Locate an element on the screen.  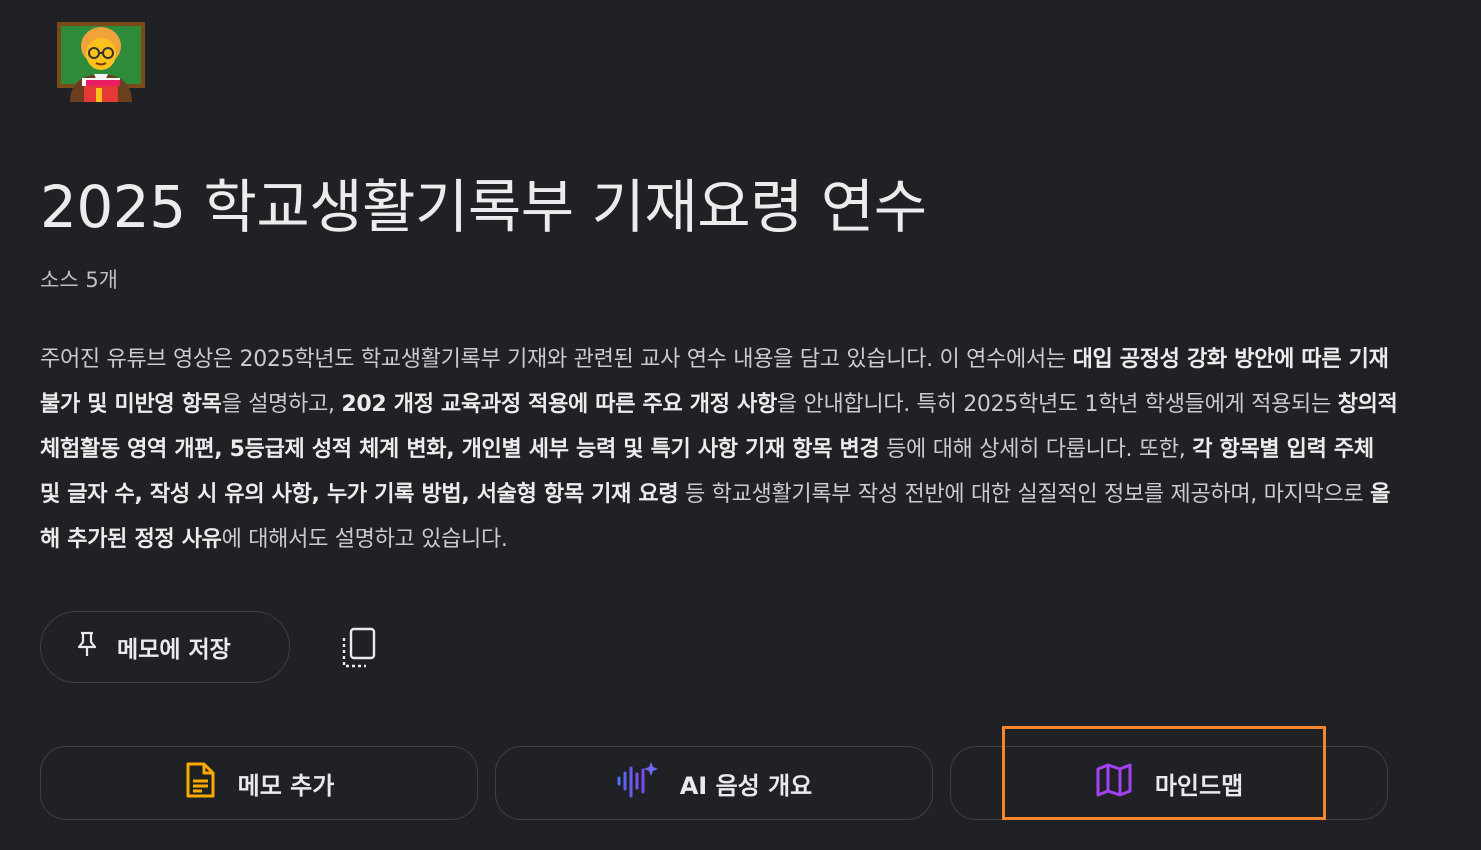
audio-wave-icon is located at coordinates (637, 783).